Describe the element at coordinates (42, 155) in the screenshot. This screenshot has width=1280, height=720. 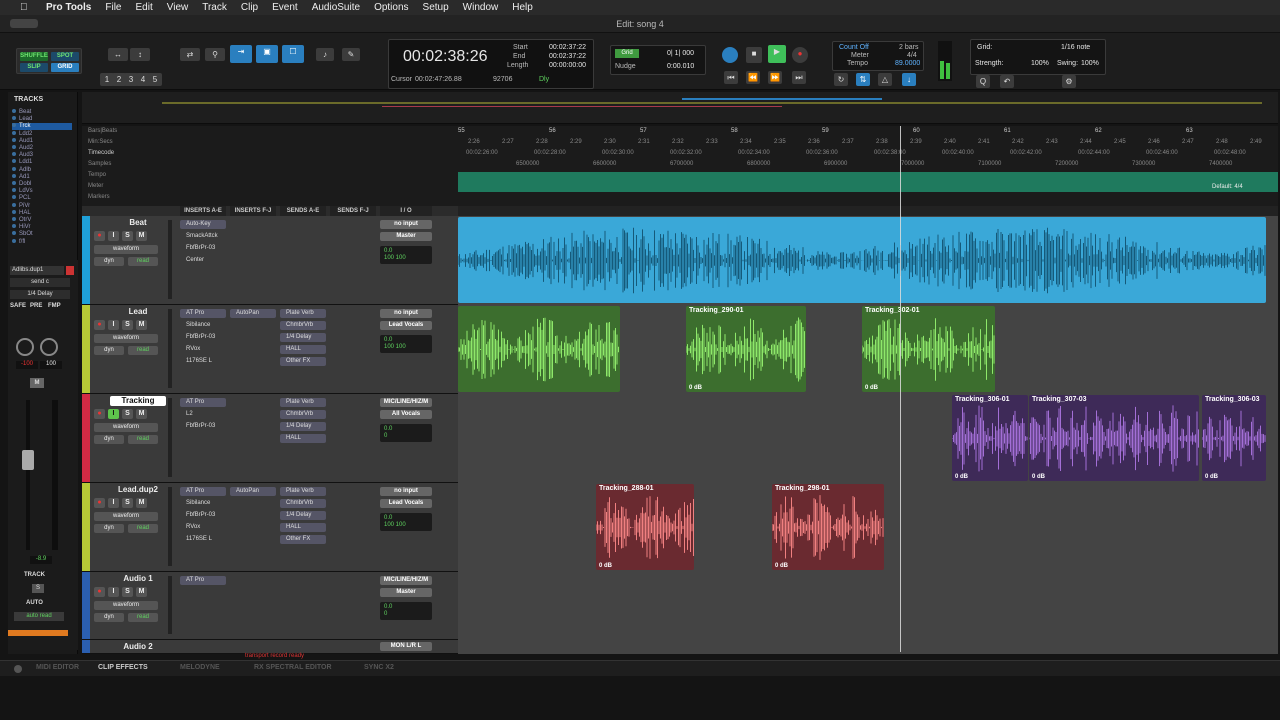
I see `track-list-item: Aud3` at that location.